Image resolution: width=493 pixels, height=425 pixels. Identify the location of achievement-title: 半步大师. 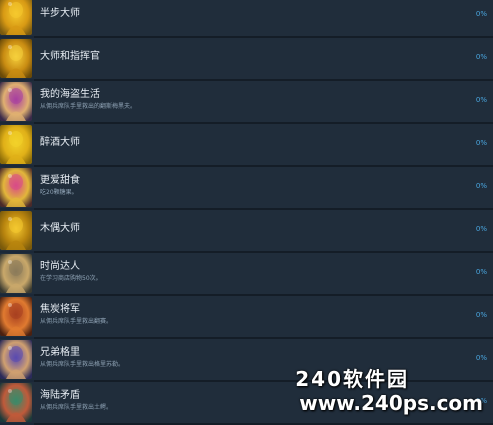
(60, 13).